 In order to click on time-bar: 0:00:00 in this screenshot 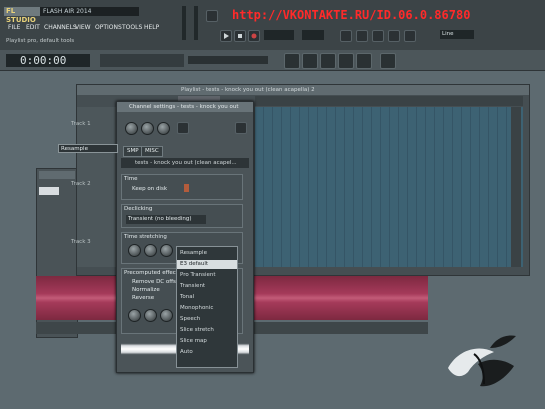, I will do `click(272, 60)`.